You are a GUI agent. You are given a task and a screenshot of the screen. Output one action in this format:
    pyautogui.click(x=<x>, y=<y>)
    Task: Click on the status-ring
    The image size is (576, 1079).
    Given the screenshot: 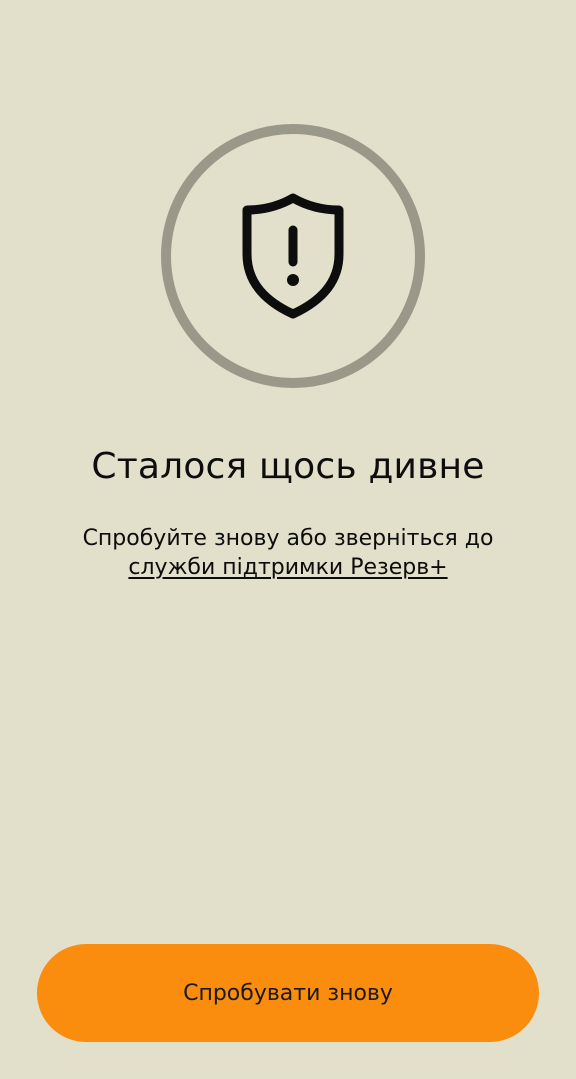 What is the action you would take?
    pyautogui.click(x=293, y=256)
    